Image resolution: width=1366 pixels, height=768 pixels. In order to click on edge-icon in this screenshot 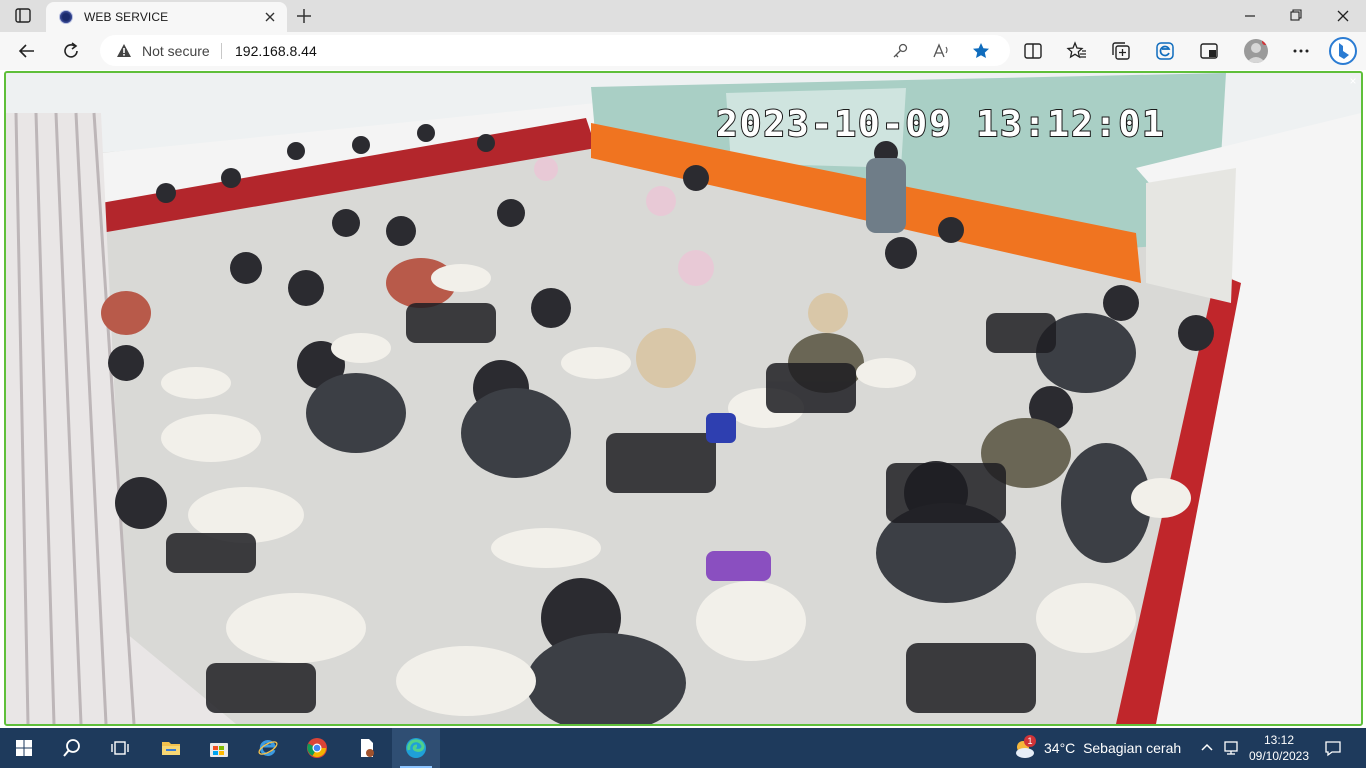, I will do `click(416, 748)`.